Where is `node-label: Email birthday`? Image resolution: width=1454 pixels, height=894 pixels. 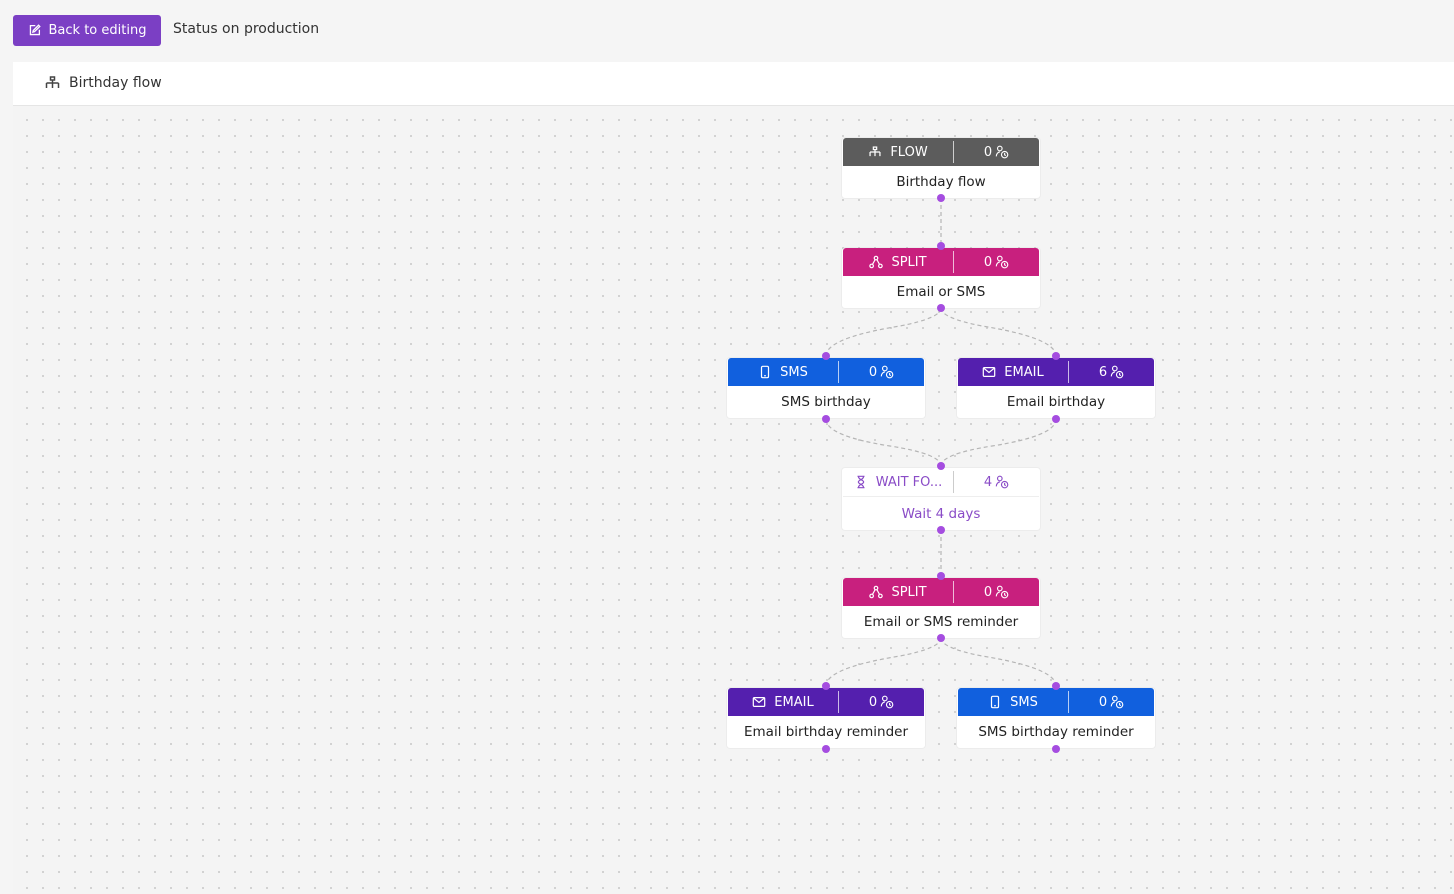 node-label: Email birthday is located at coordinates (1056, 402).